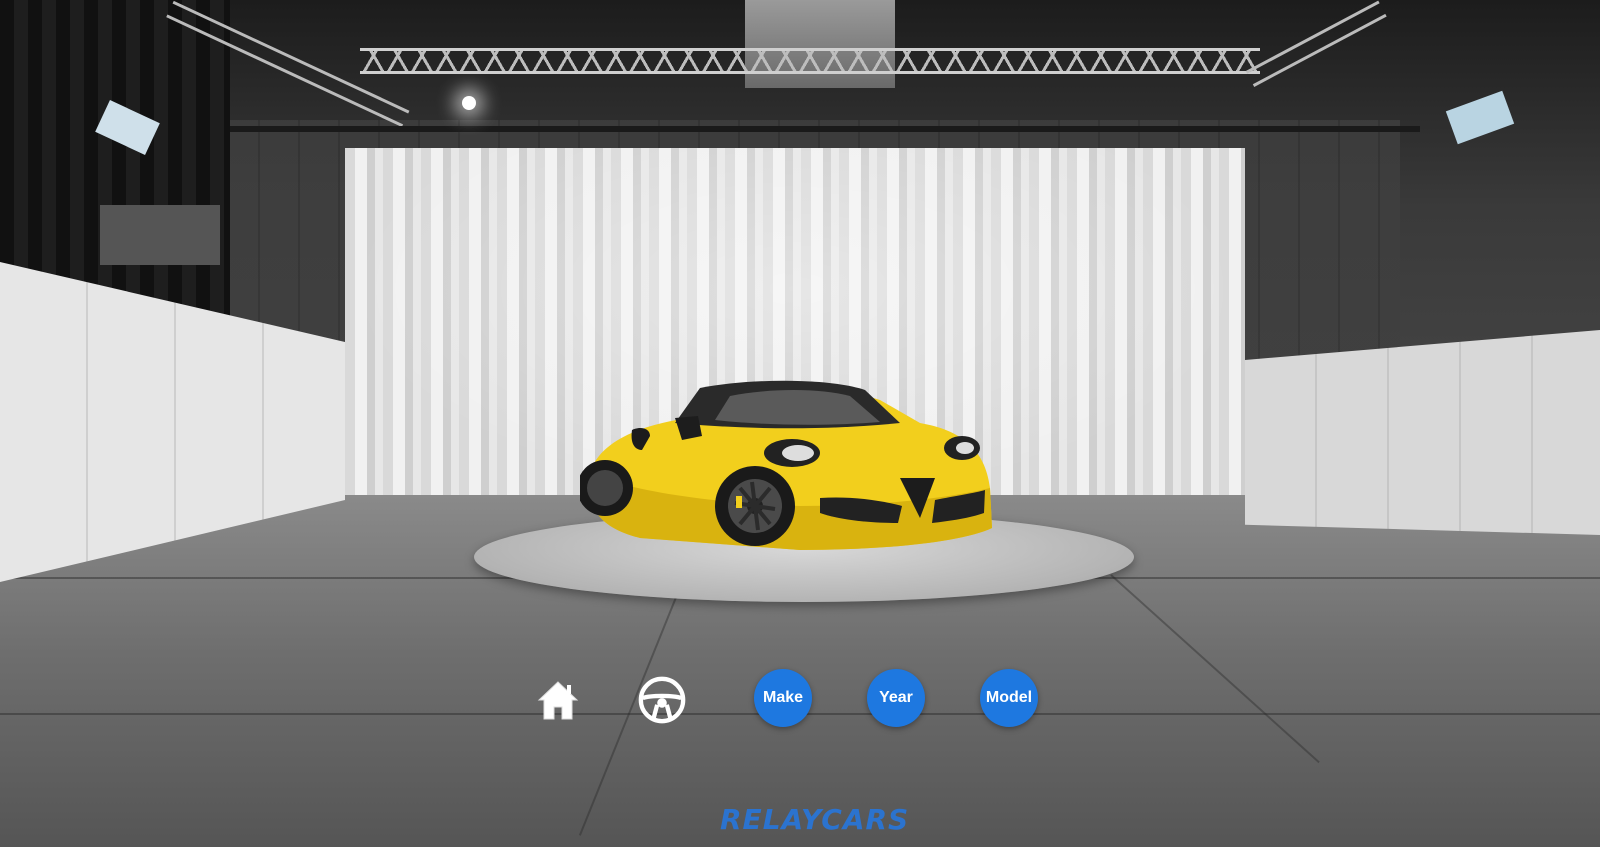 This screenshot has height=847, width=1600. I want to click on model-label: Model, so click(1009, 697).